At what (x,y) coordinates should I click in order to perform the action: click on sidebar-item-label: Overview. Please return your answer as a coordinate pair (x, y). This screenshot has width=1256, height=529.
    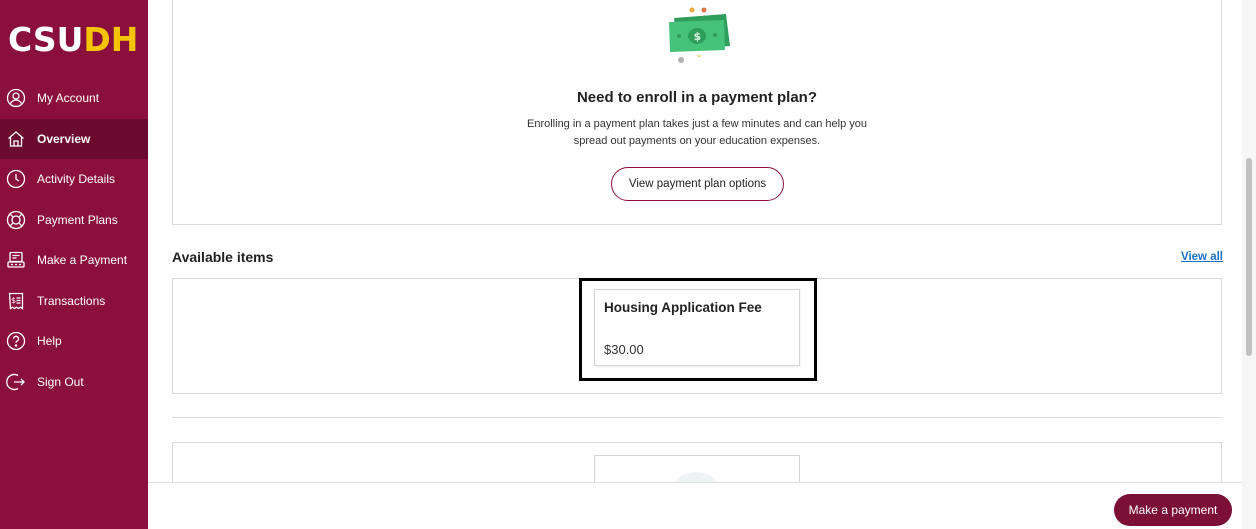
    Looking at the image, I should click on (64, 138).